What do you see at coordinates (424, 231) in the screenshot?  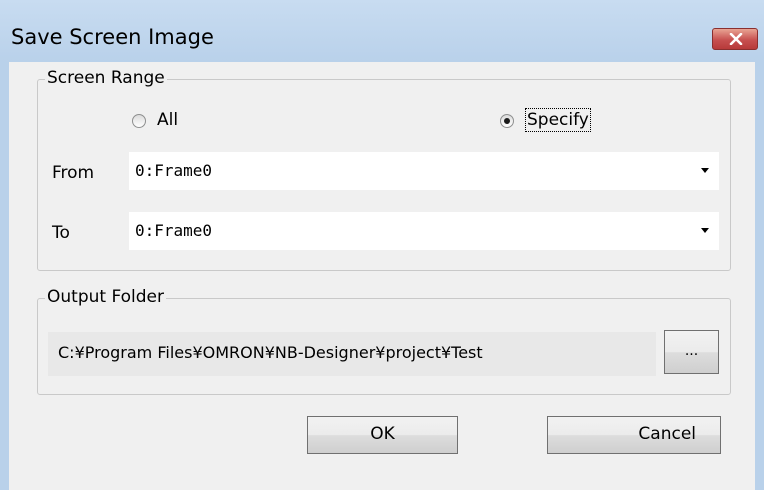 I see `to-combo: 0:Frame0` at bounding box center [424, 231].